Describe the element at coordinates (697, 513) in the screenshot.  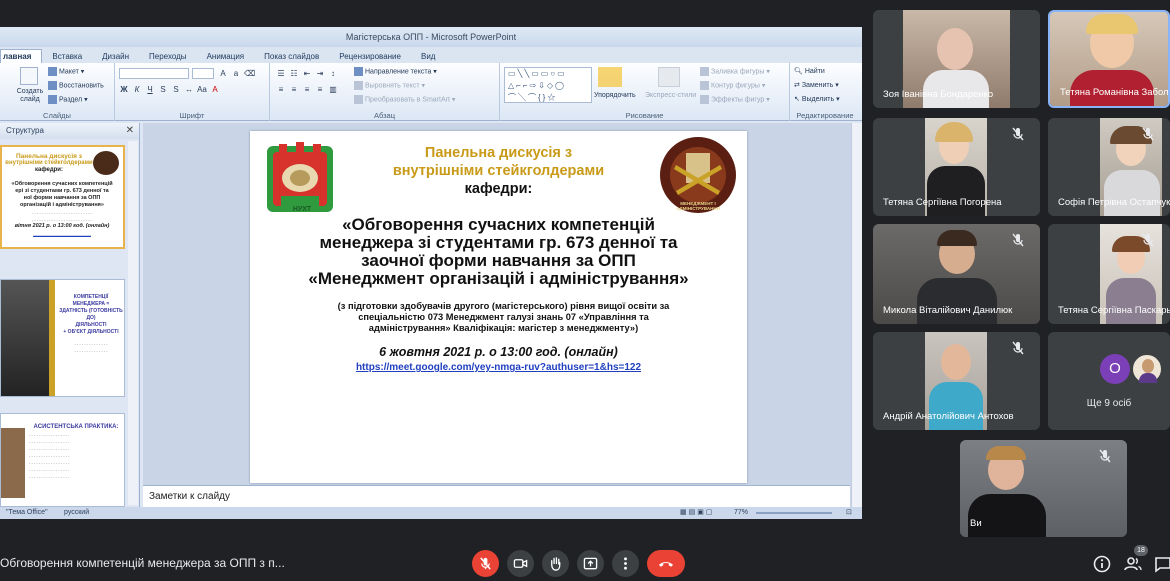
I see `view-buttons-icon: ▦▤▣▢` at that location.